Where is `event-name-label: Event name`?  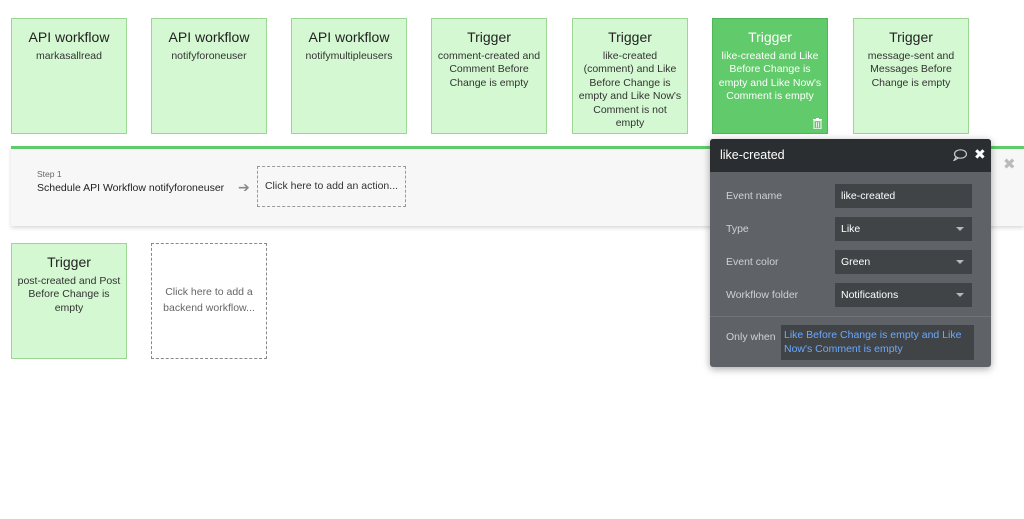 event-name-label: Event name is located at coordinates (754, 196).